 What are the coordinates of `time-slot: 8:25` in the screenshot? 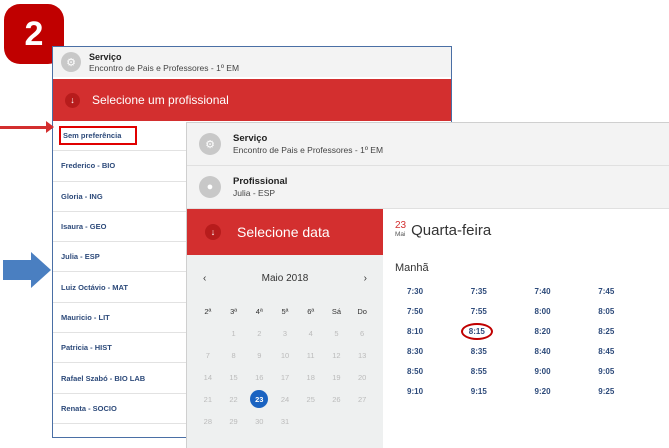 It's located at (628, 331).